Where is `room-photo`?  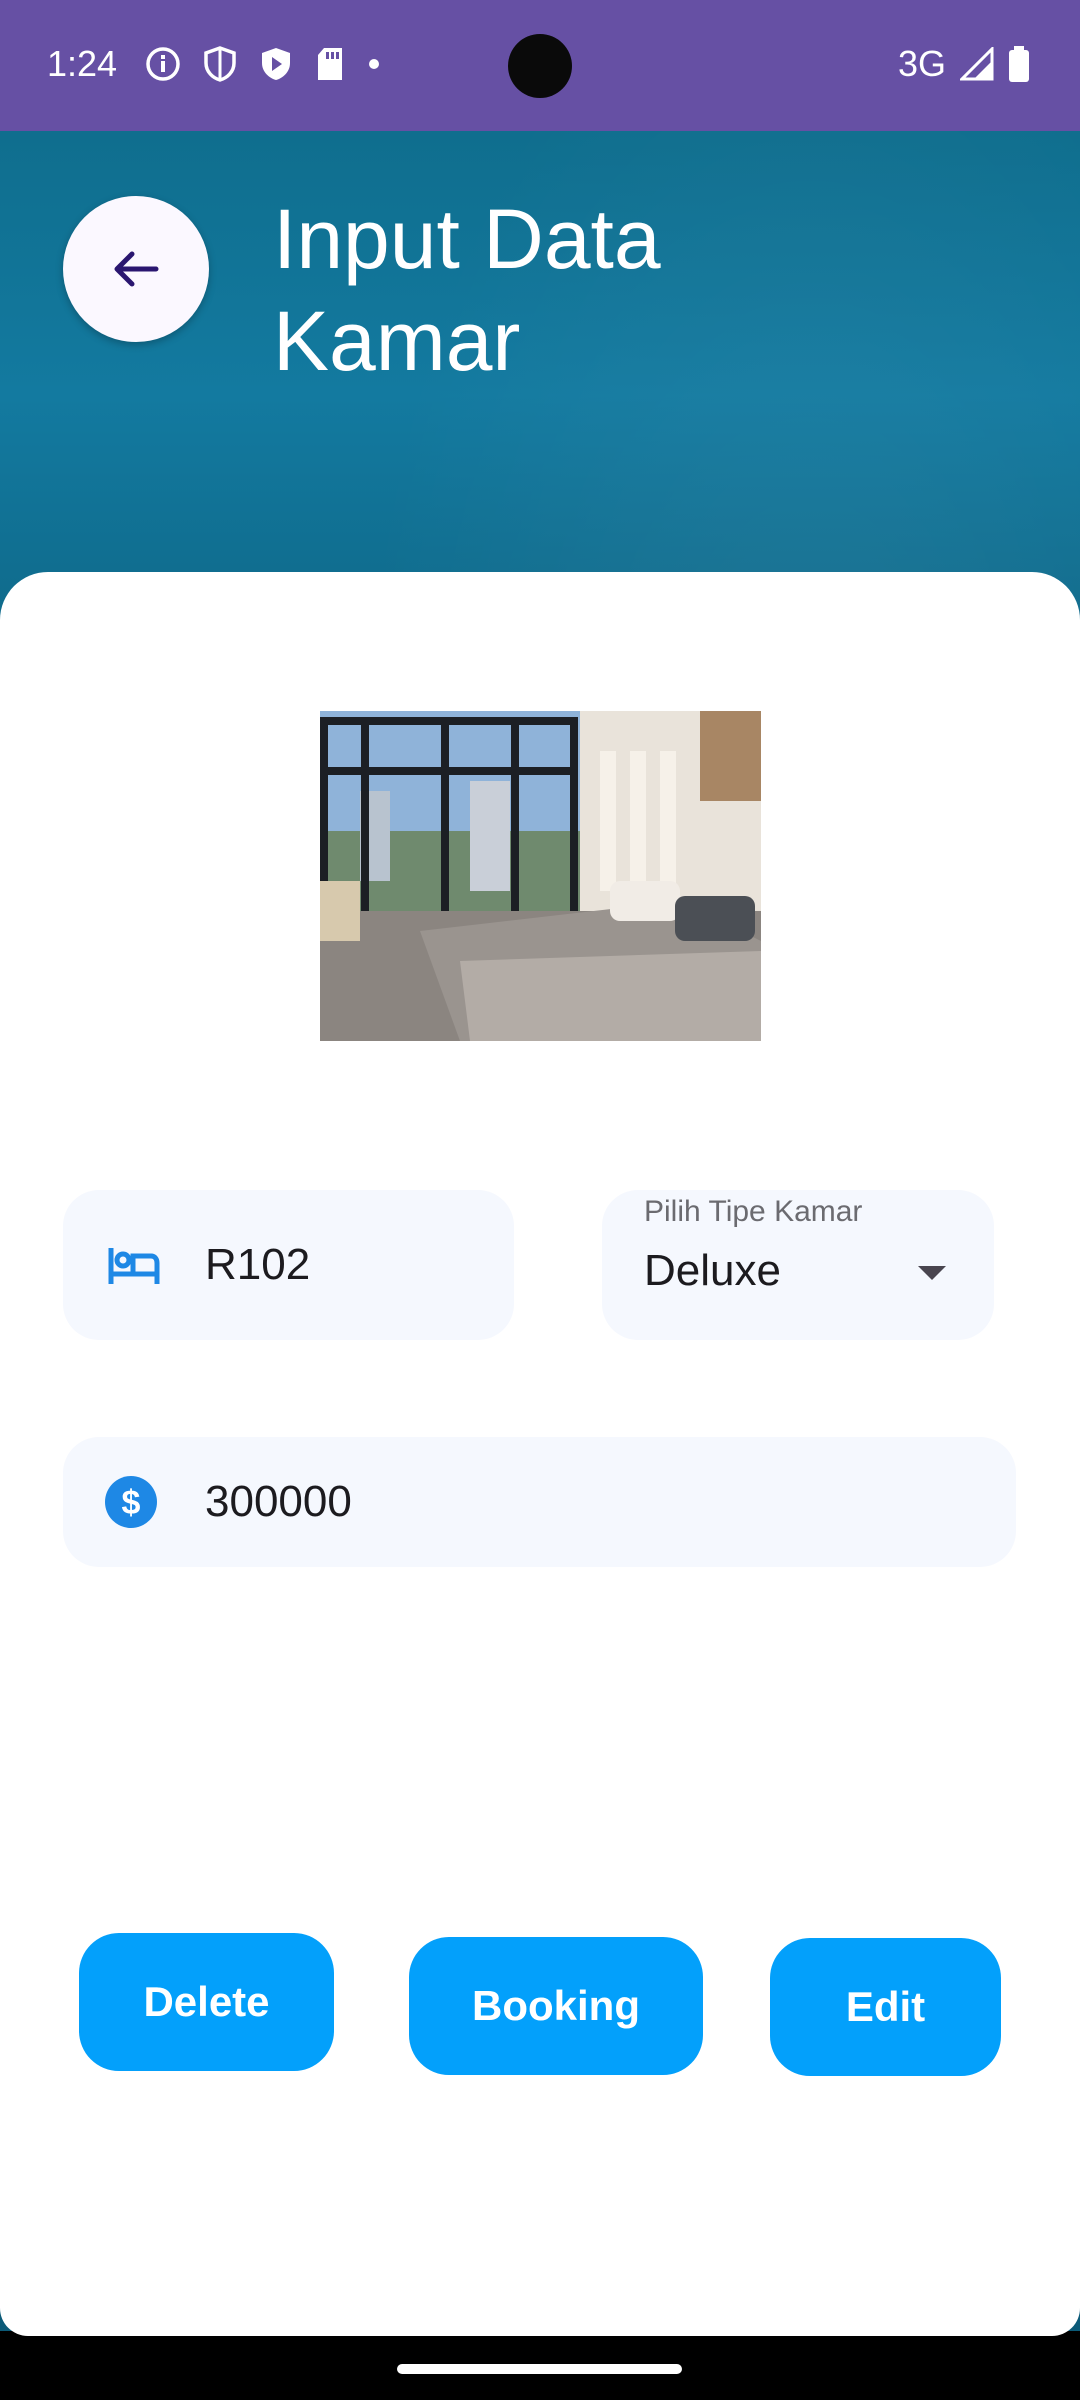 room-photo is located at coordinates (540, 876).